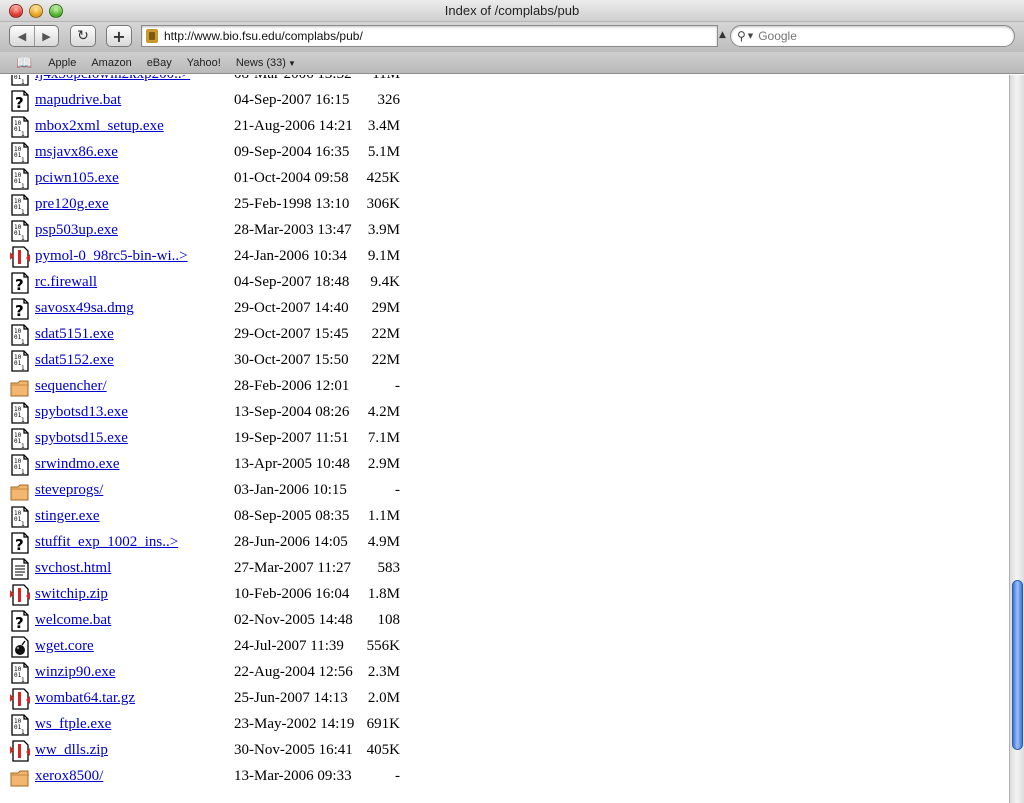  What do you see at coordinates (22, 36) in the screenshot?
I see `back-button: ◀` at bounding box center [22, 36].